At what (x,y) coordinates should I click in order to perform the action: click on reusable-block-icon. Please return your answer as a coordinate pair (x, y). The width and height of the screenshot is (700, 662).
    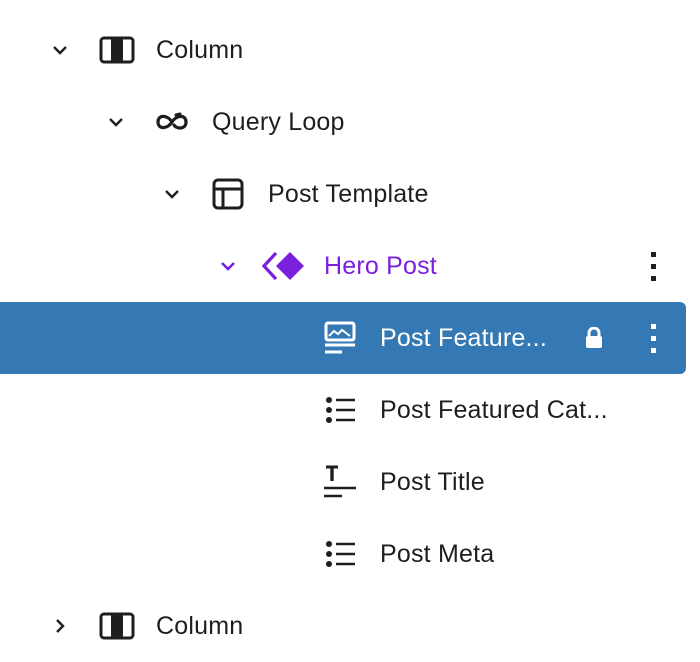
    Looking at the image, I should click on (284, 266).